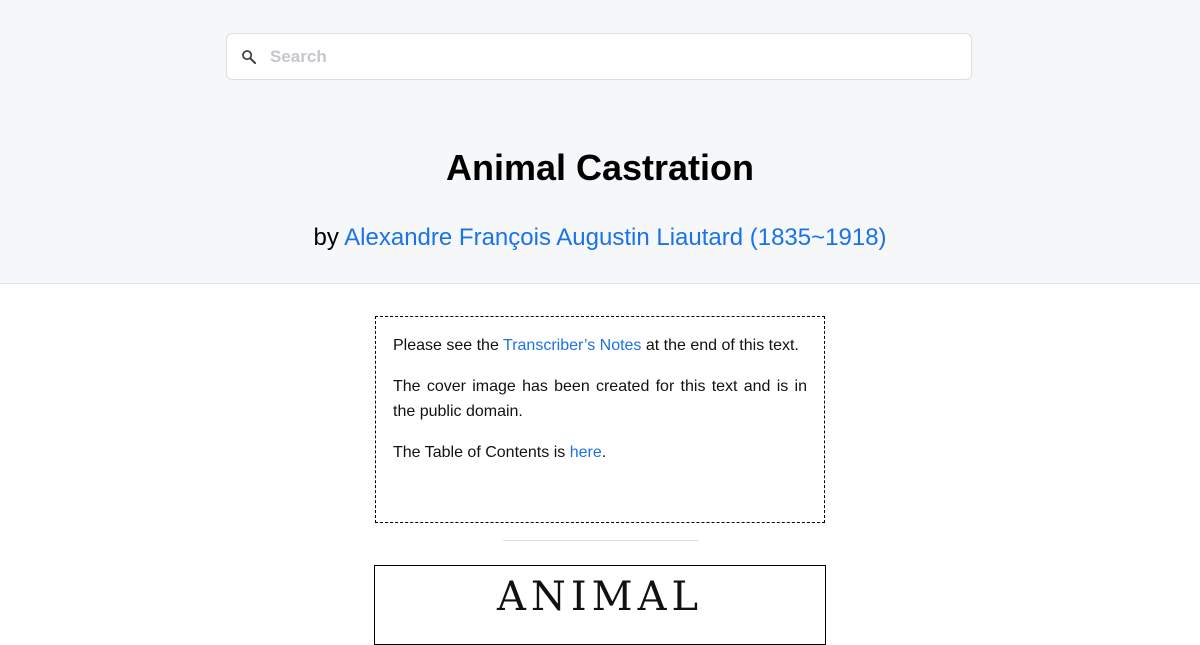 This screenshot has height=645, width=1200. I want to click on search-input, so click(615, 56).